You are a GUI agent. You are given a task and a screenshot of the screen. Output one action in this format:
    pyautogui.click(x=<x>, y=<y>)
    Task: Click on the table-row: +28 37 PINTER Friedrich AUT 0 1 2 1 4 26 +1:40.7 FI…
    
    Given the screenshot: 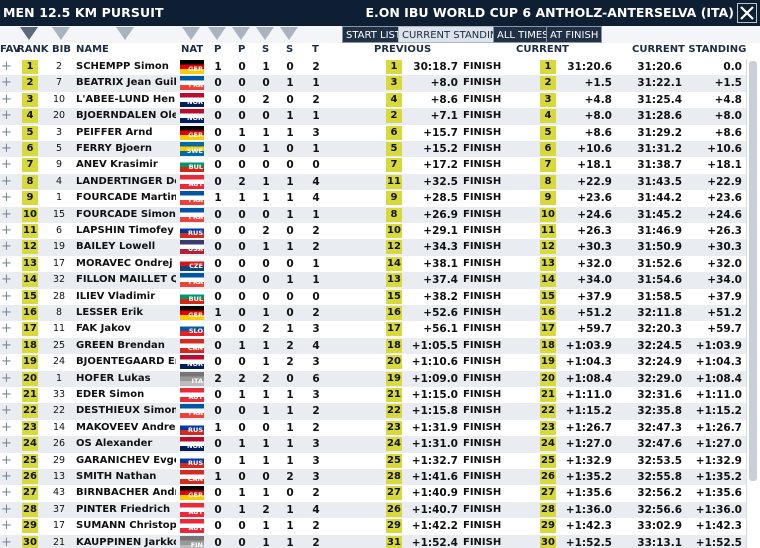 What is the action you would take?
    pyautogui.click(x=380, y=510)
    